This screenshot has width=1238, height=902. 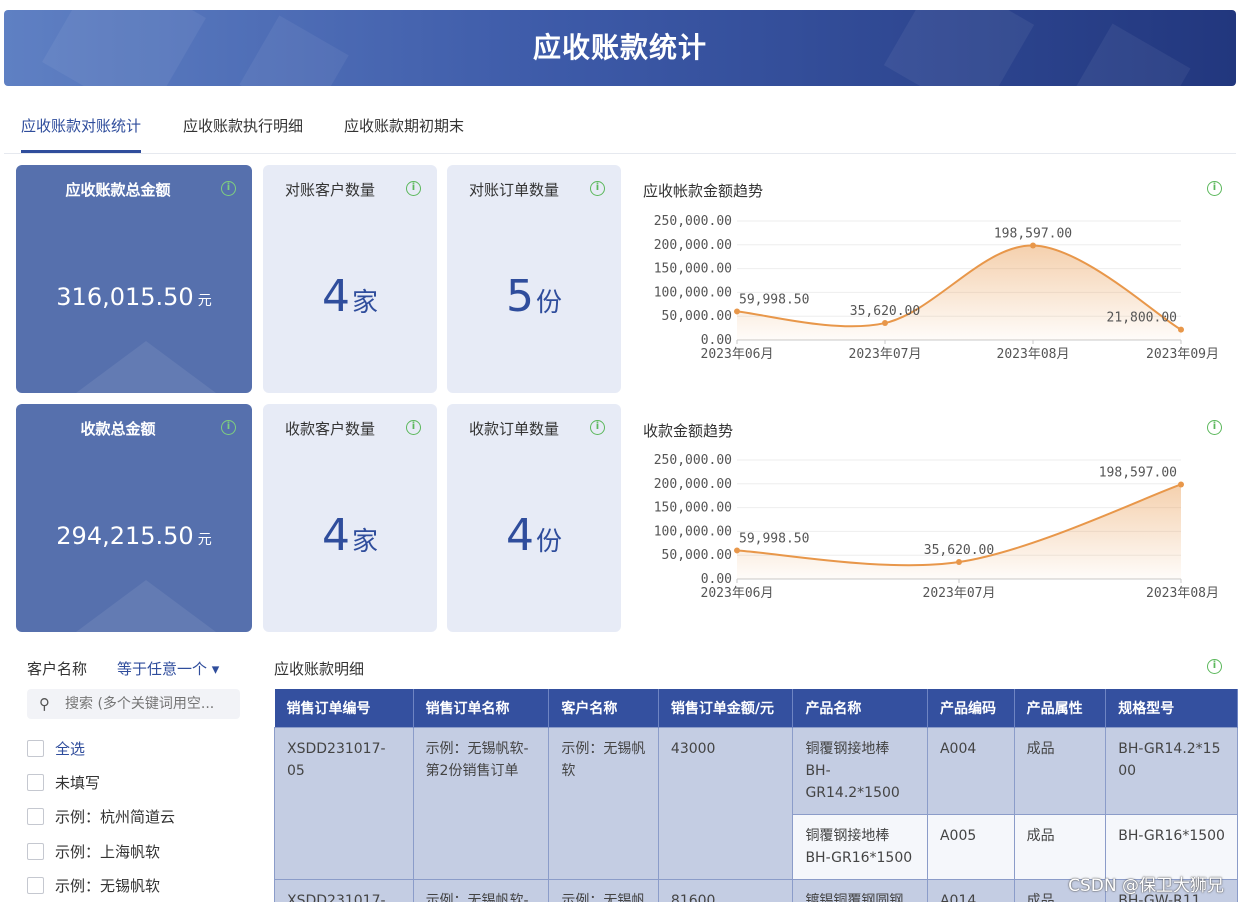 What do you see at coordinates (688, 431) in the screenshot?
I see `received-trend-title: 收款金额趋势` at bounding box center [688, 431].